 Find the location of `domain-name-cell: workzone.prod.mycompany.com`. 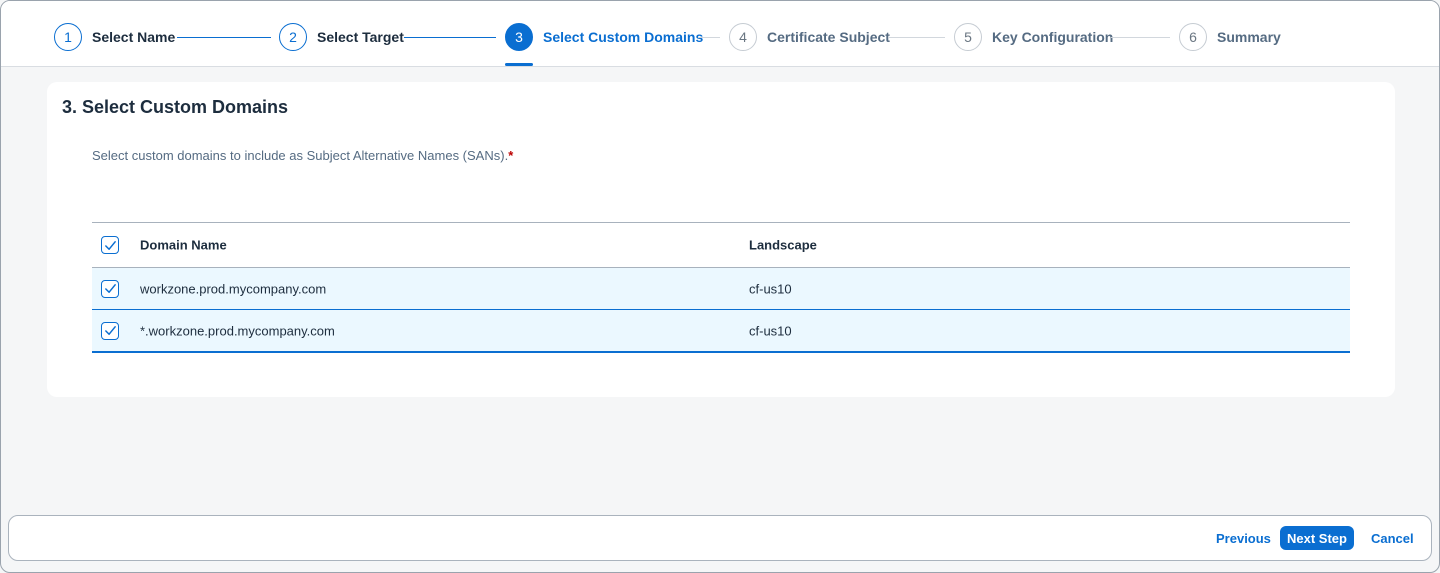

domain-name-cell: workzone.prod.mycompany.com is located at coordinates (233, 288).